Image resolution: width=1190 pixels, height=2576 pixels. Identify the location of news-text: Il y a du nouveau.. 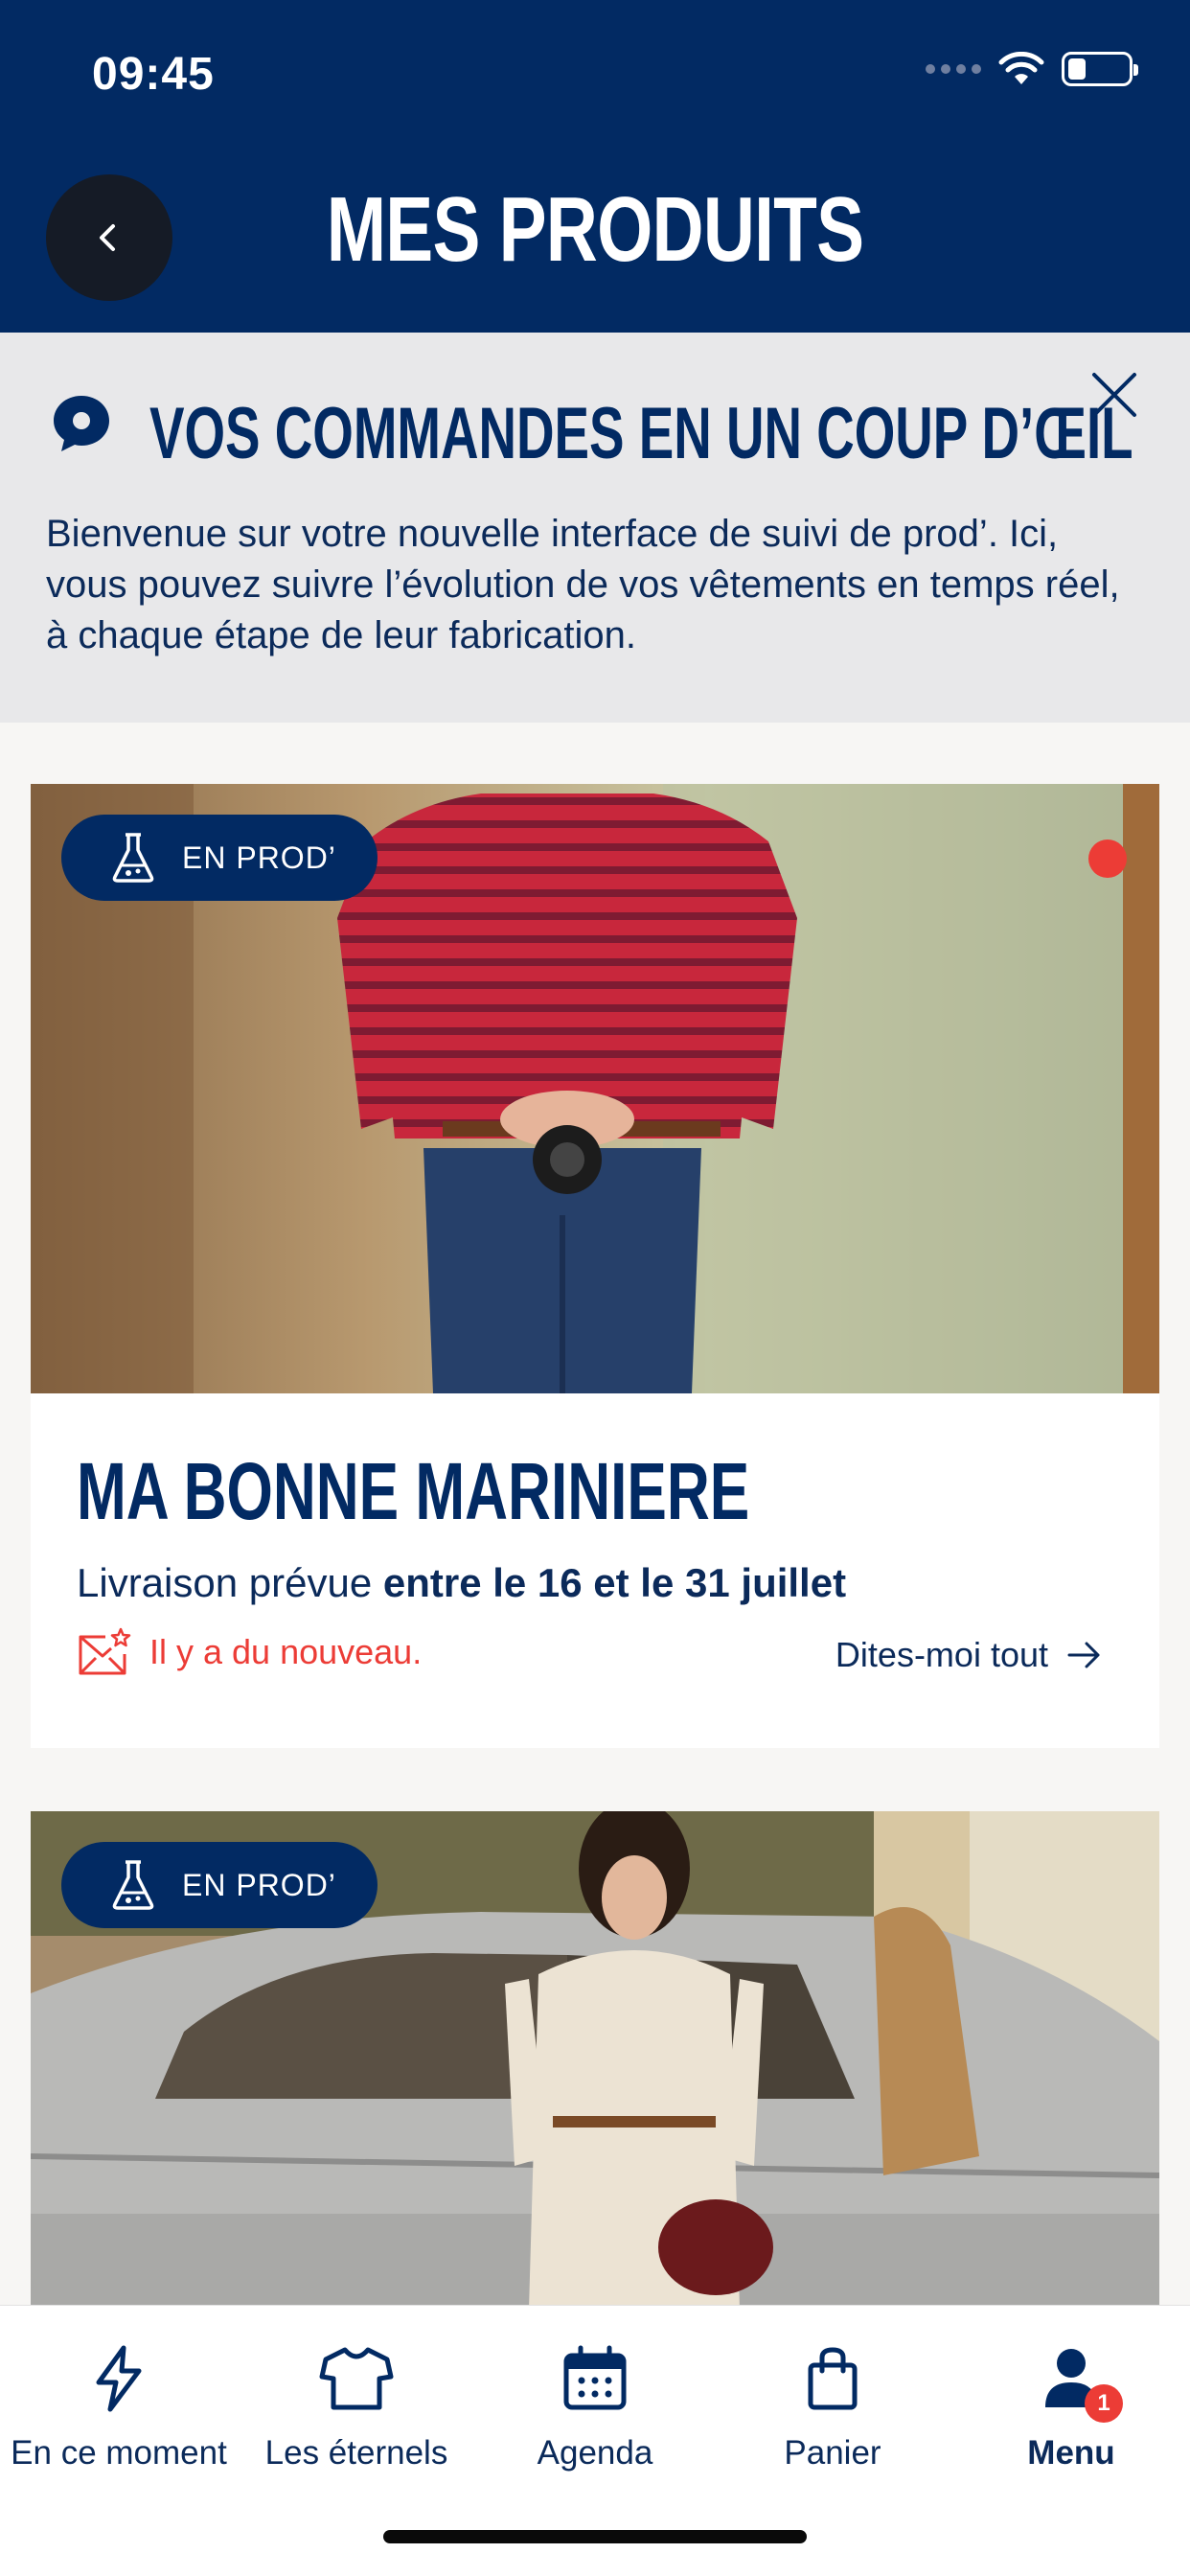
(286, 1651).